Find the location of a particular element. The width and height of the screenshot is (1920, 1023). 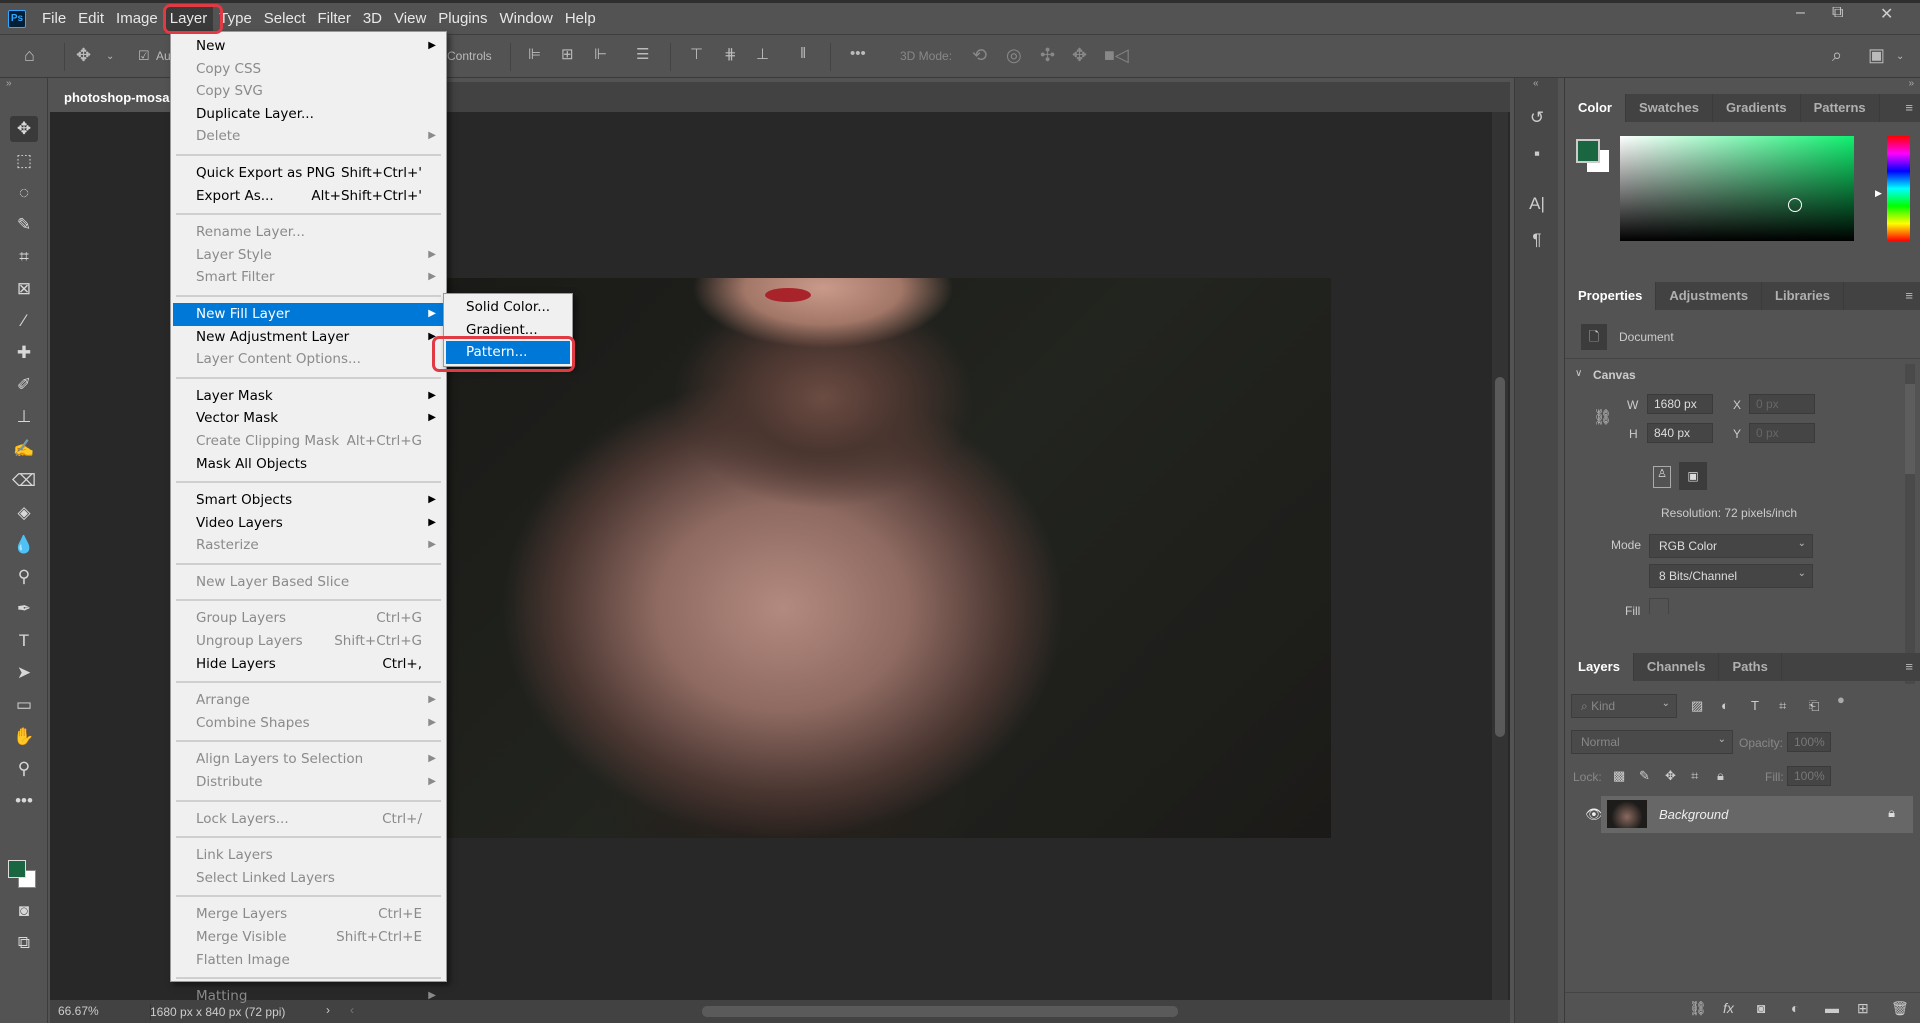

brush-tool-icon: ✐ is located at coordinates (24, 385).